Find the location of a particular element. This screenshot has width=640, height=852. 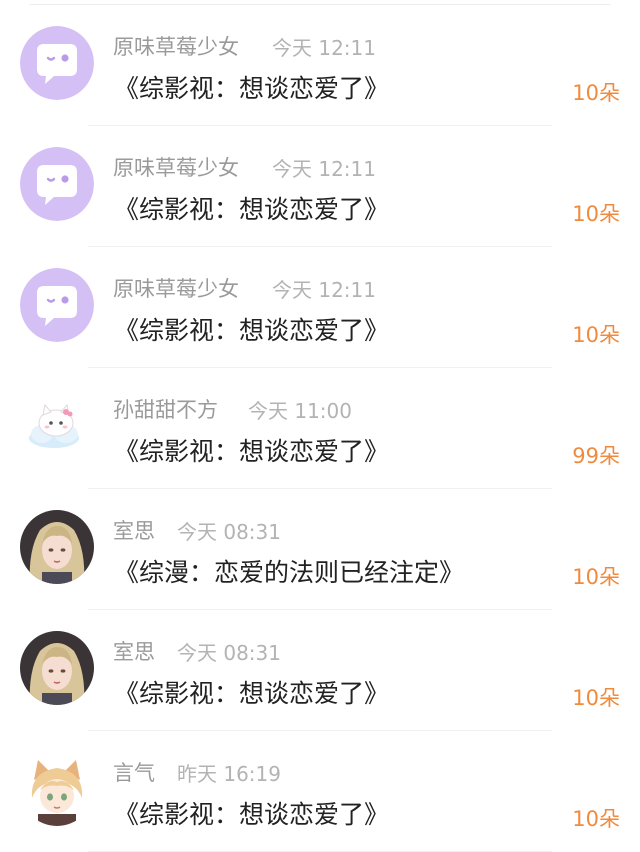

list-item: 室思 今天 08:31 《综漫：恋爱的法则已经注定》 10朵 is located at coordinates (320, 549).